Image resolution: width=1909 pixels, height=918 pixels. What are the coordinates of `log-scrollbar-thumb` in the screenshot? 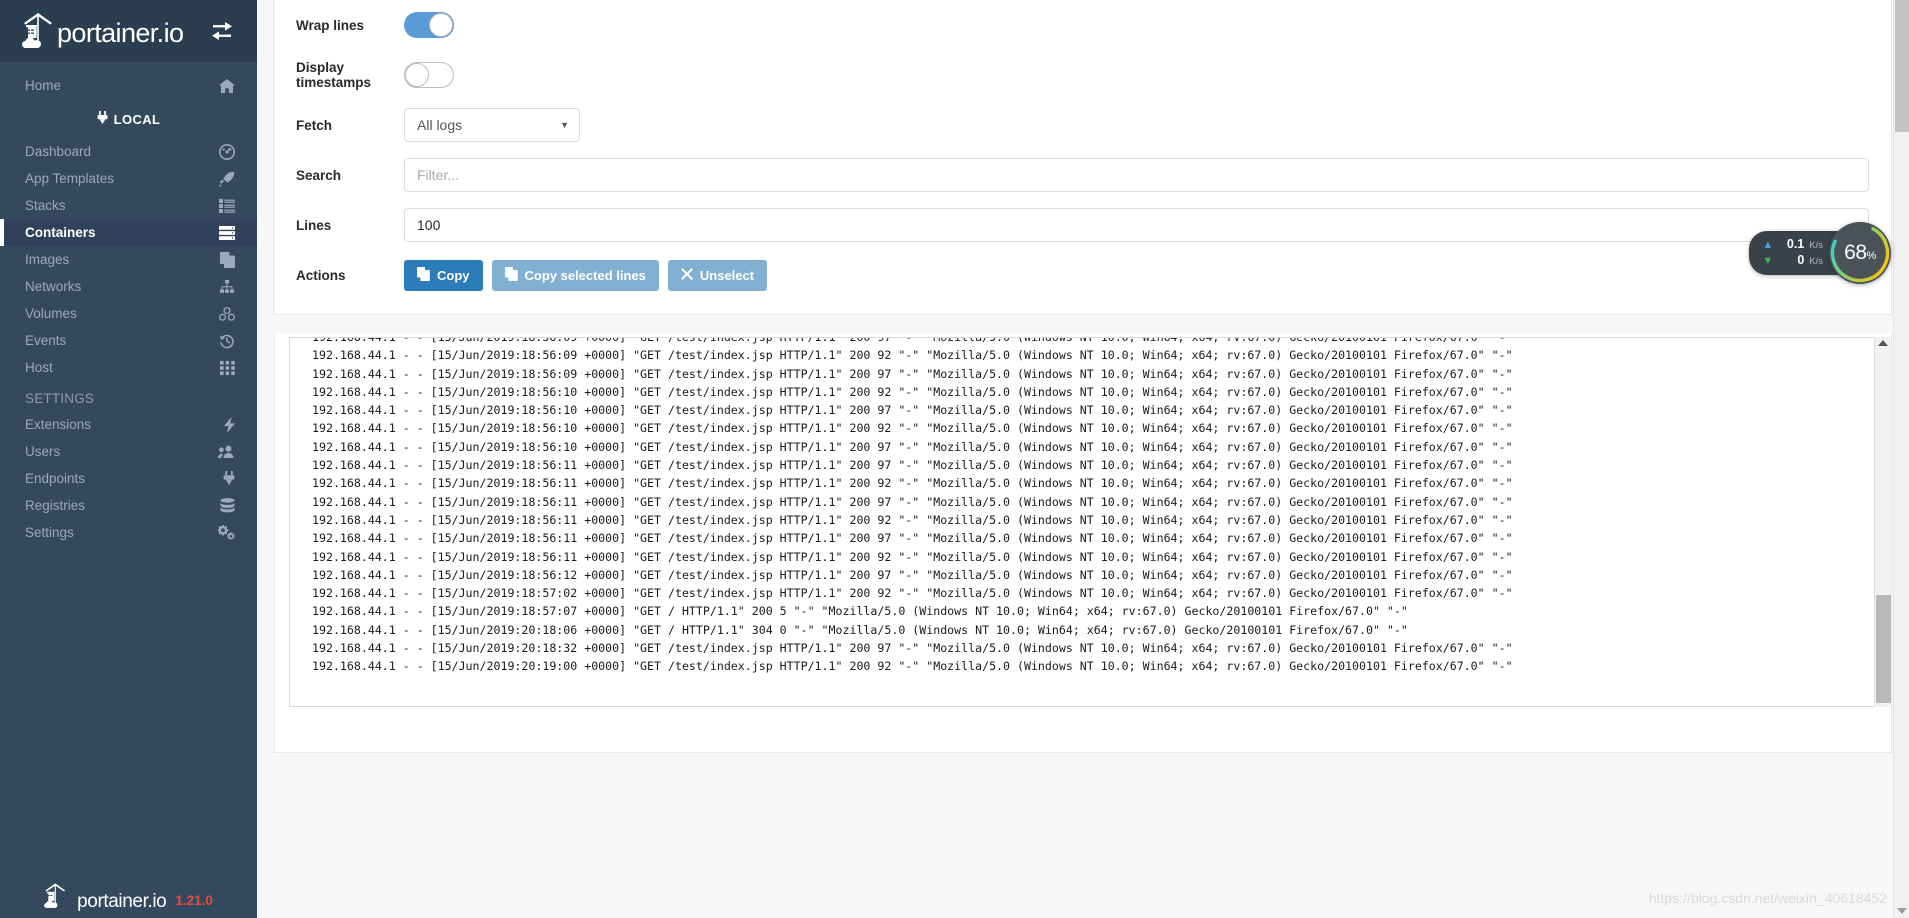 It's located at (1883, 649).